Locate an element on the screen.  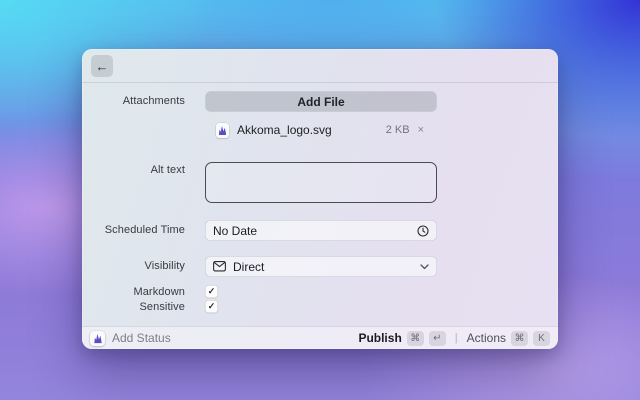
markdown-label: Markdown is located at coordinates (159, 292).